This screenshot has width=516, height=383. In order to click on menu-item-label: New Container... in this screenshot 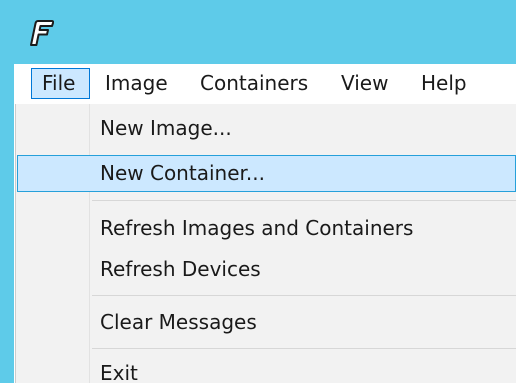, I will do `click(182, 173)`.